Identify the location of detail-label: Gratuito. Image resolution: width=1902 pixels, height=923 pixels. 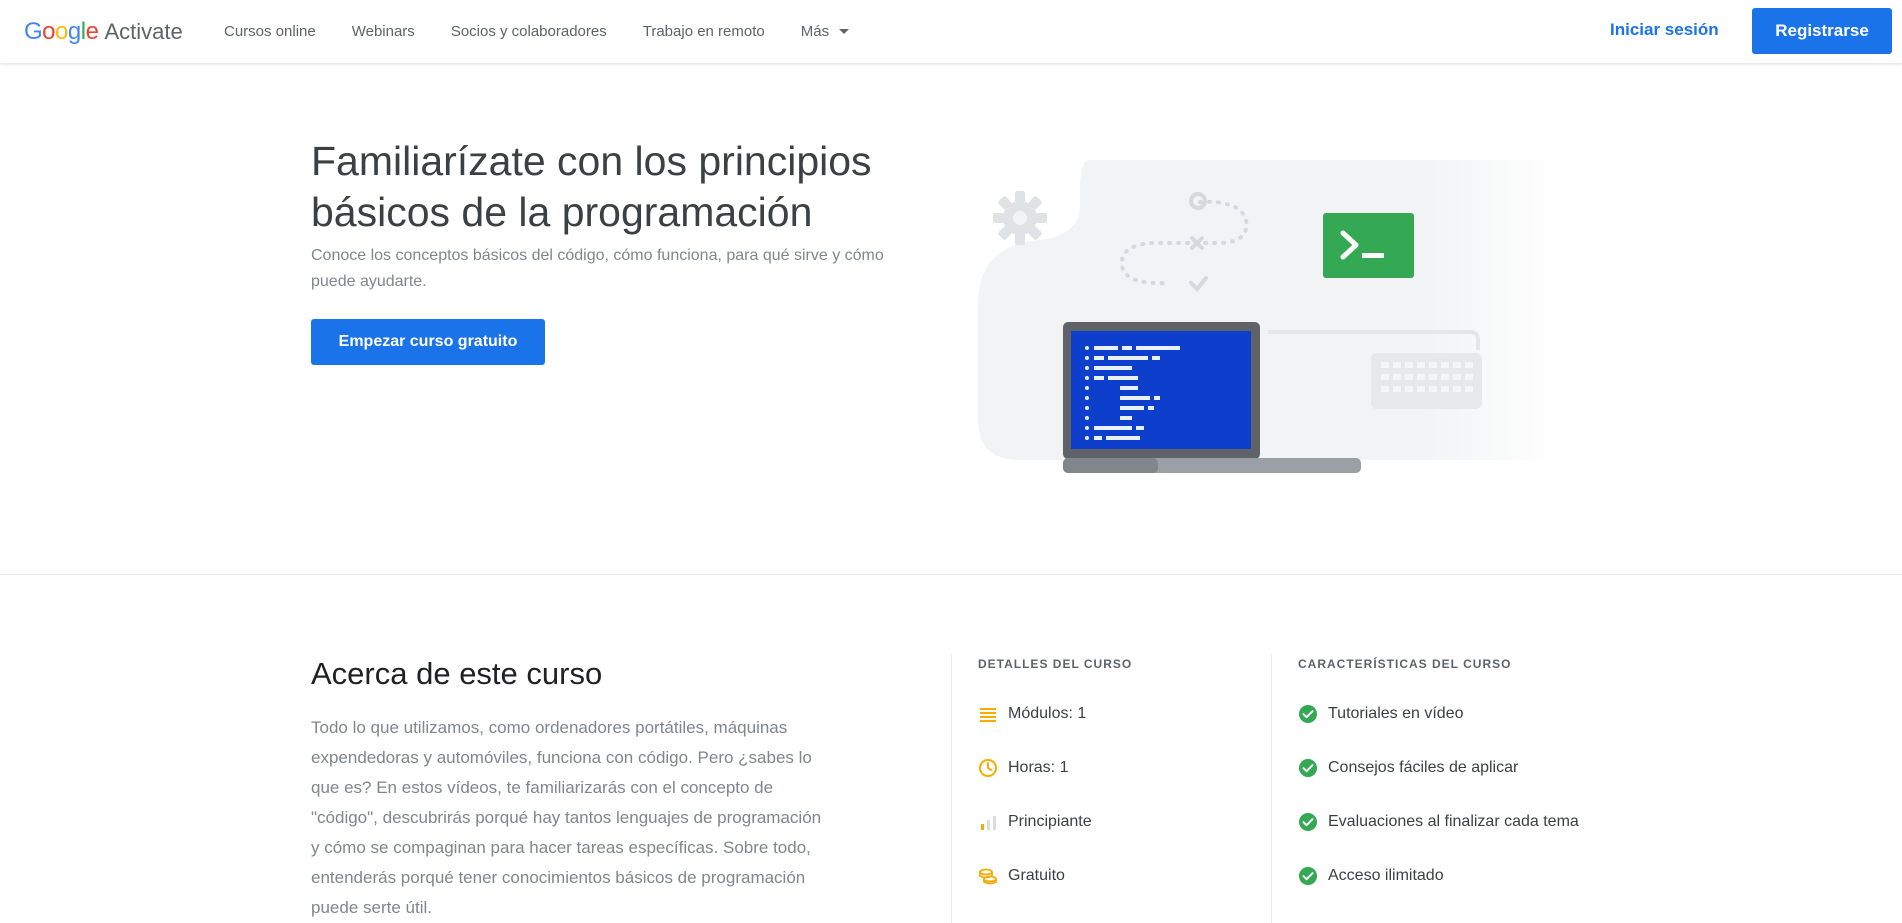
(1036, 875).